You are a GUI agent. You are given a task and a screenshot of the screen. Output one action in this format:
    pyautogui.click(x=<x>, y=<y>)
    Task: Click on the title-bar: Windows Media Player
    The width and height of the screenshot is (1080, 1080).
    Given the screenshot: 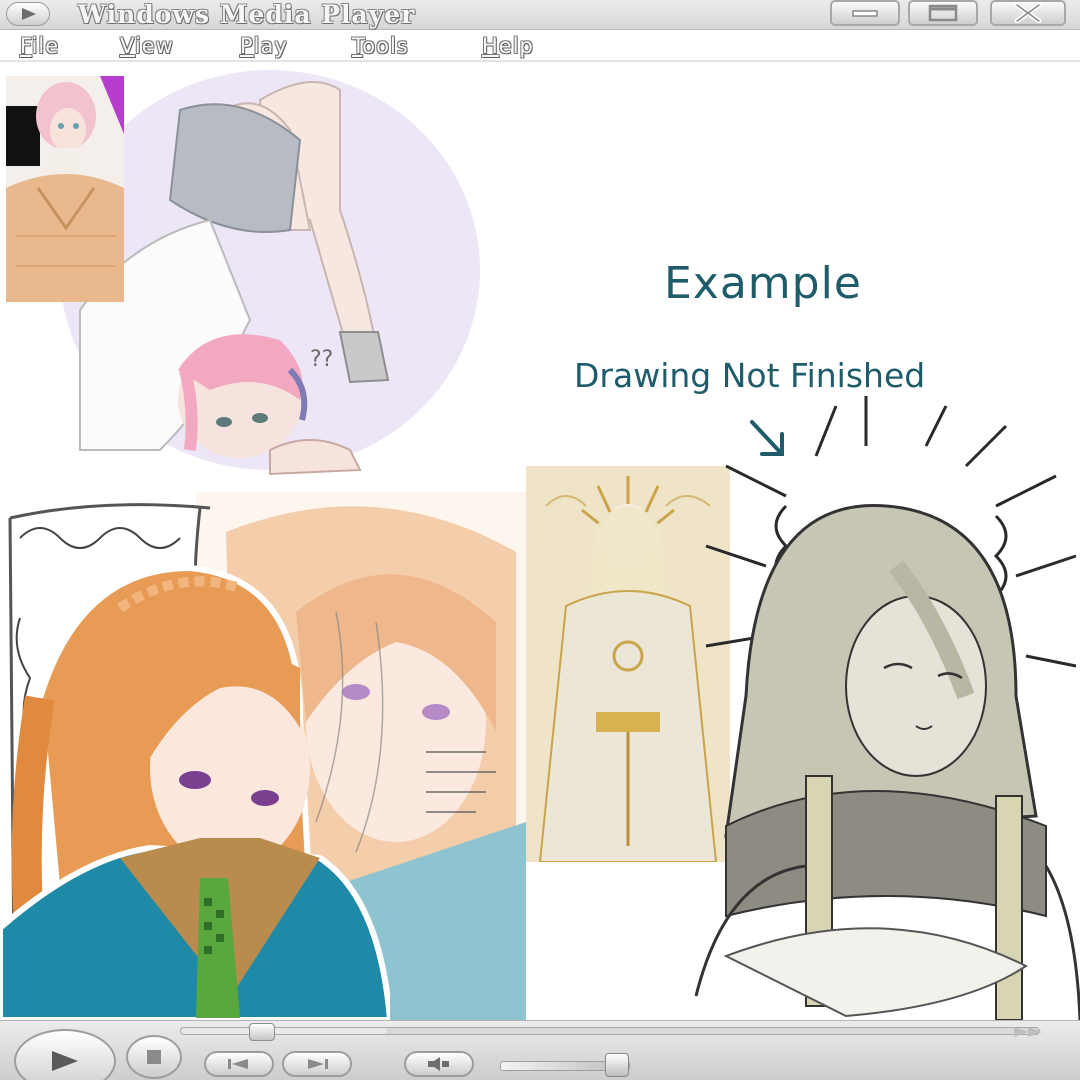 What is the action you would take?
    pyautogui.click(x=540, y=15)
    